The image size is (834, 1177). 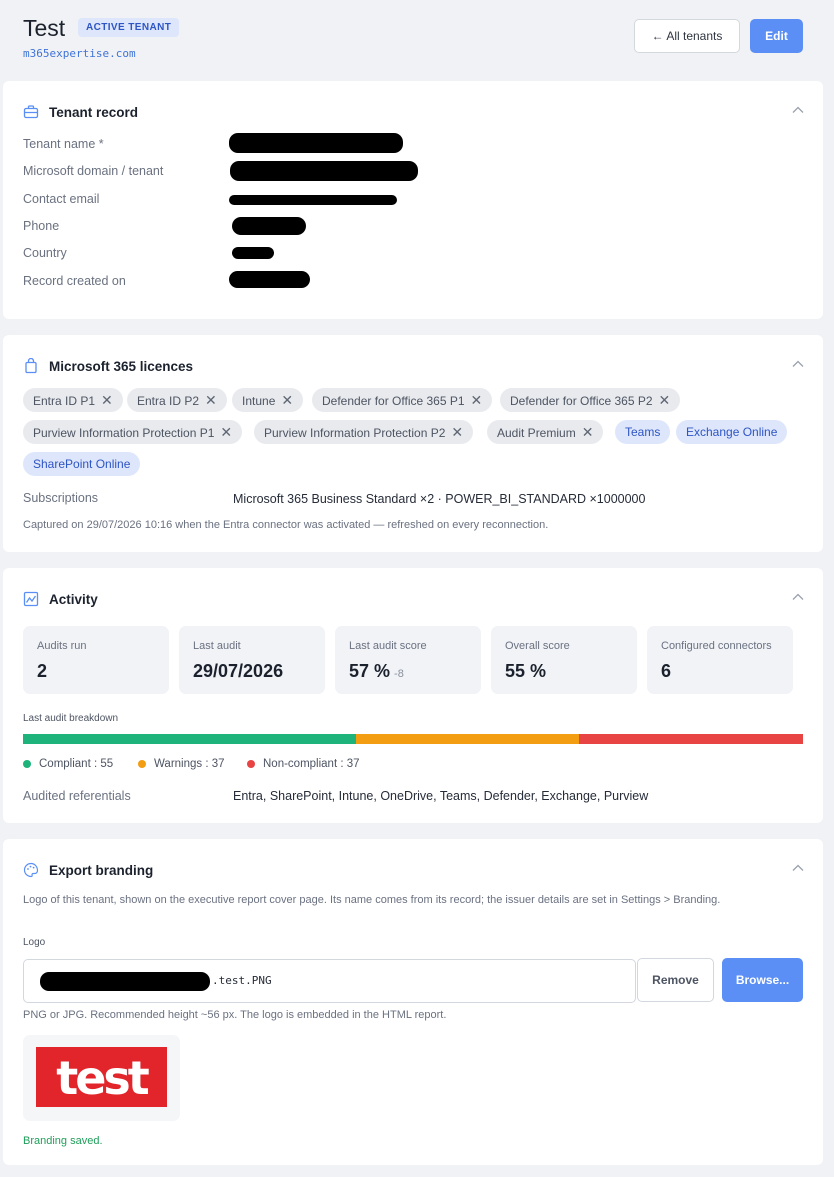 I want to click on tenant-domain: m365expertise.com, so click(x=79, y=53).